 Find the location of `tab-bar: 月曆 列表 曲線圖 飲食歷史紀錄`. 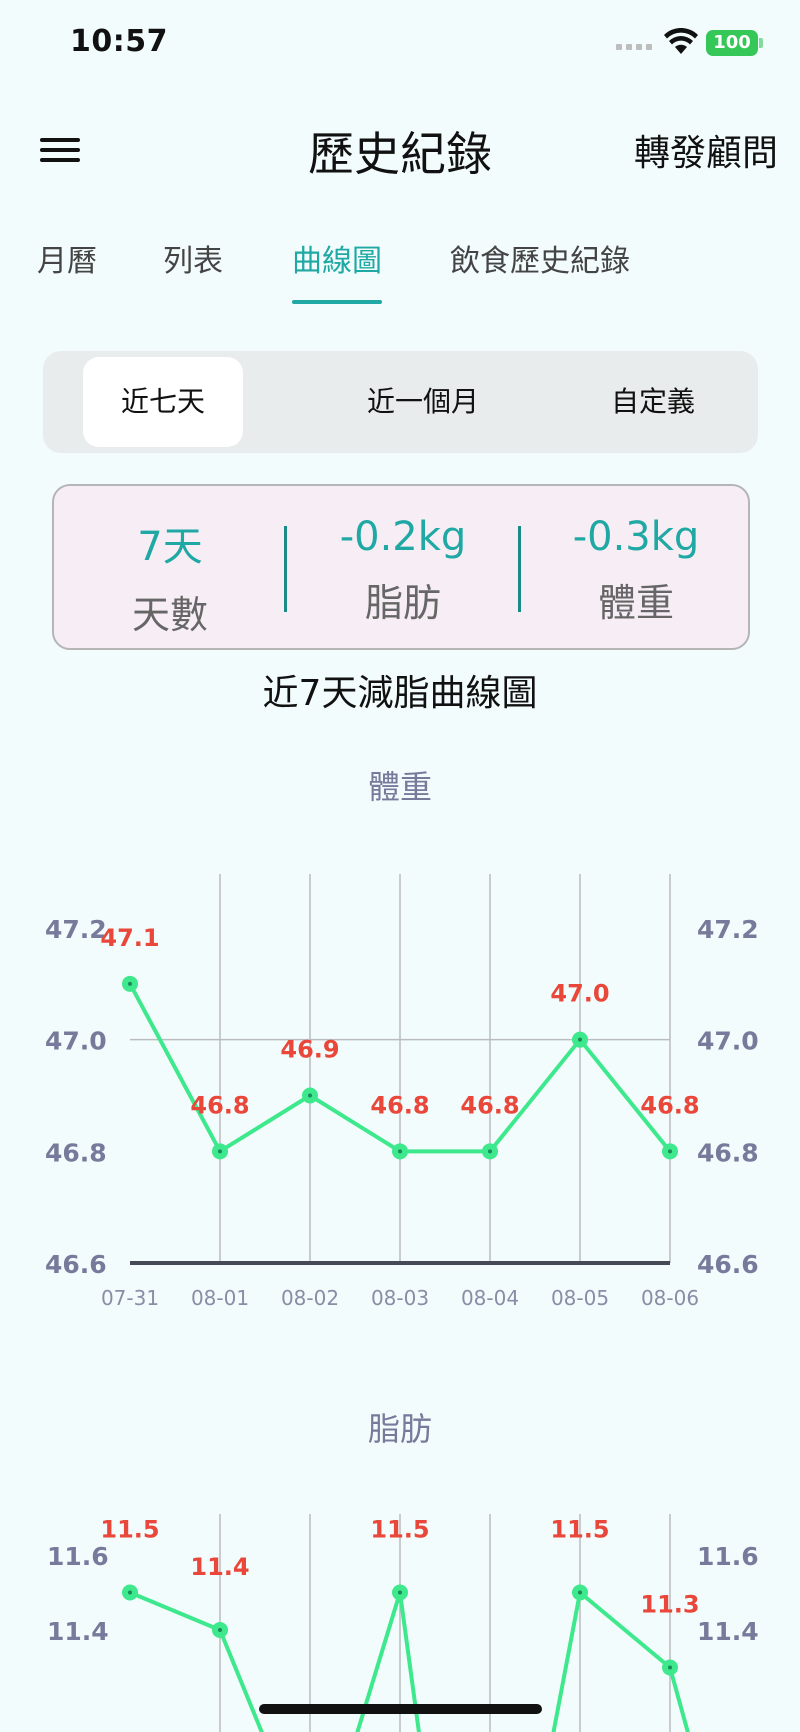

tab-bar: 月曆 列表 曲線圖 飲食歷史紀錄 is located at coordinates (400, 270).